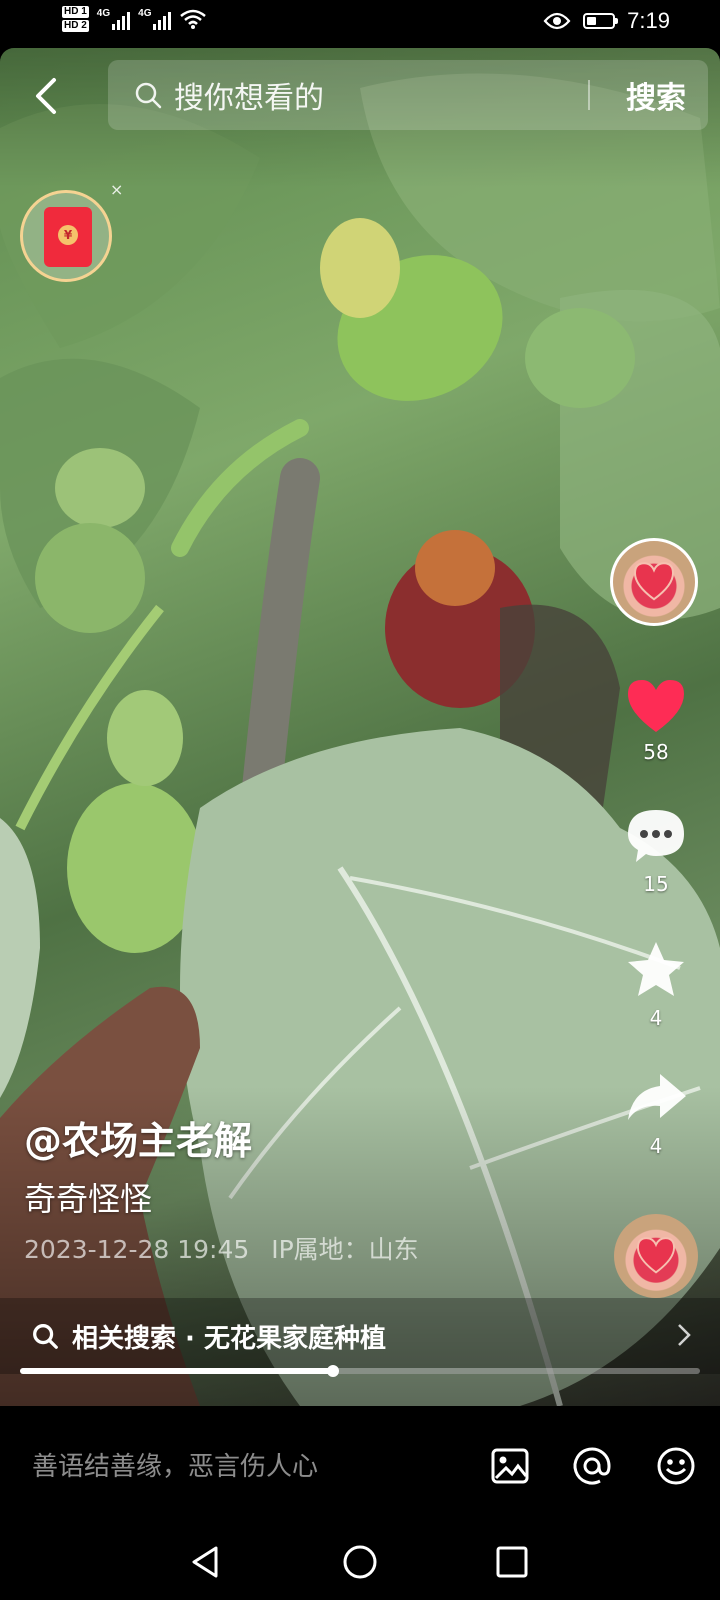  I want to click on nav-recents-icon, so click(512, 1562).